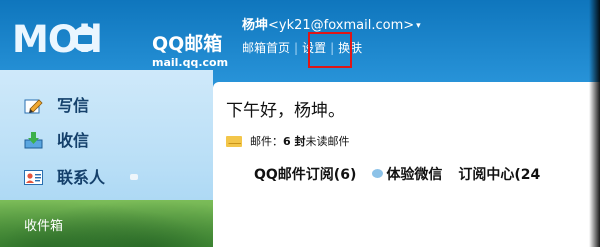 Image resolution: width=600 pixels, height=247 pixels. I want to click on unread-label: 未读邮件, so click(327, 141).